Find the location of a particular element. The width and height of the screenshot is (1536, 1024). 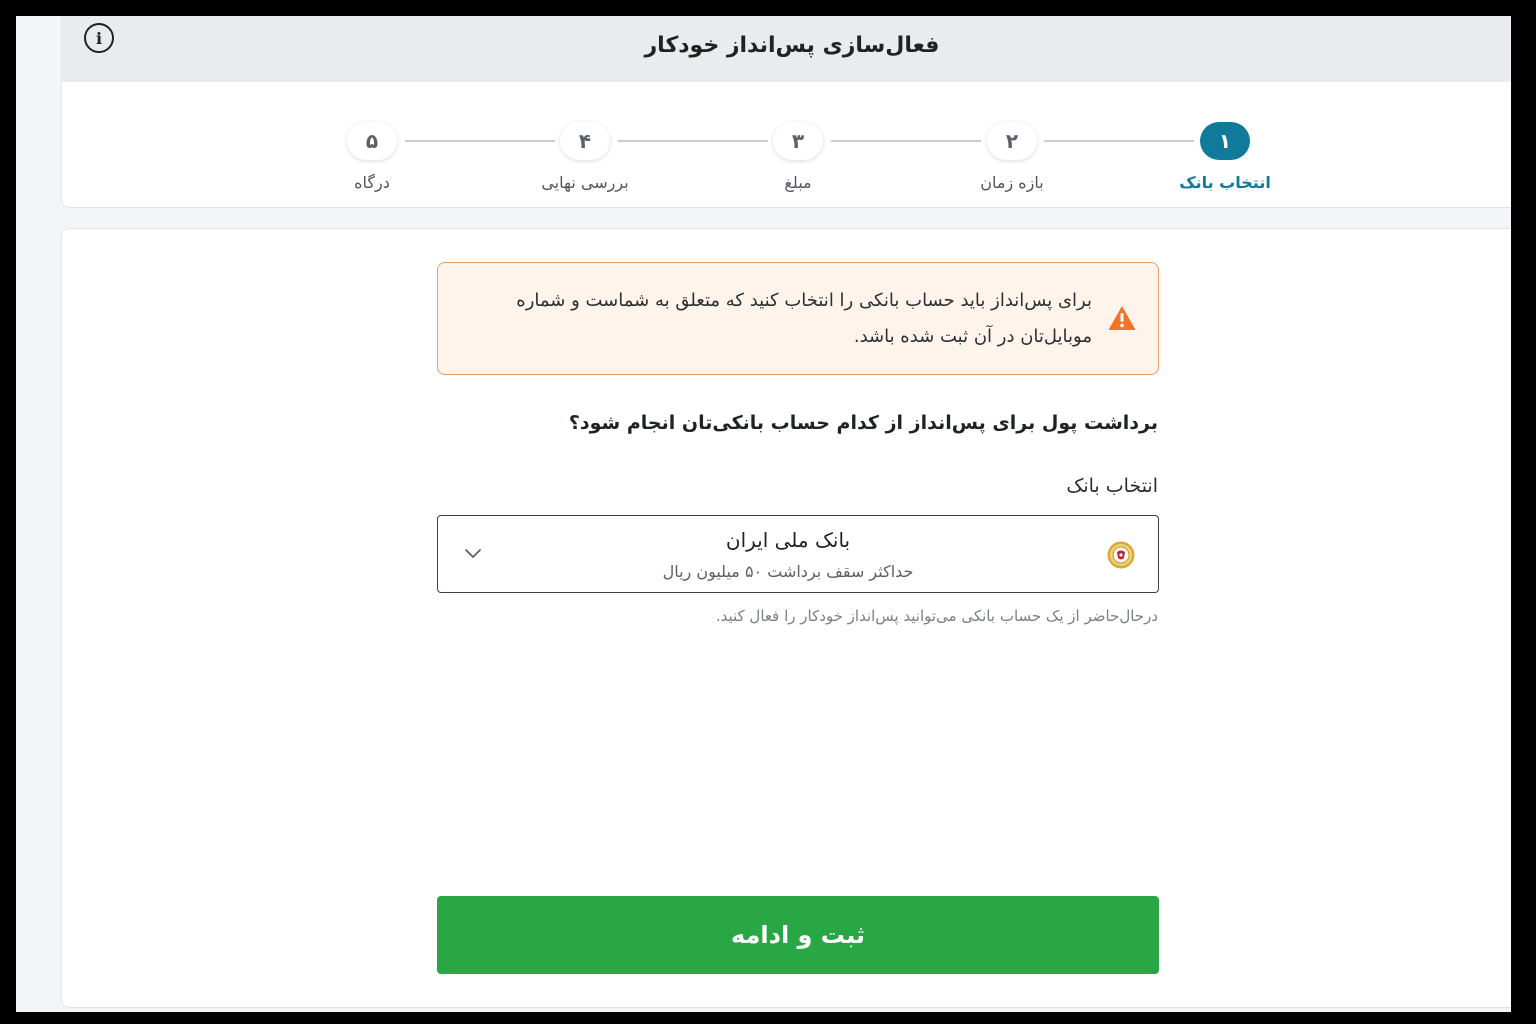

step-2-label: بازه زمان is located at coordinates (1012, 182).